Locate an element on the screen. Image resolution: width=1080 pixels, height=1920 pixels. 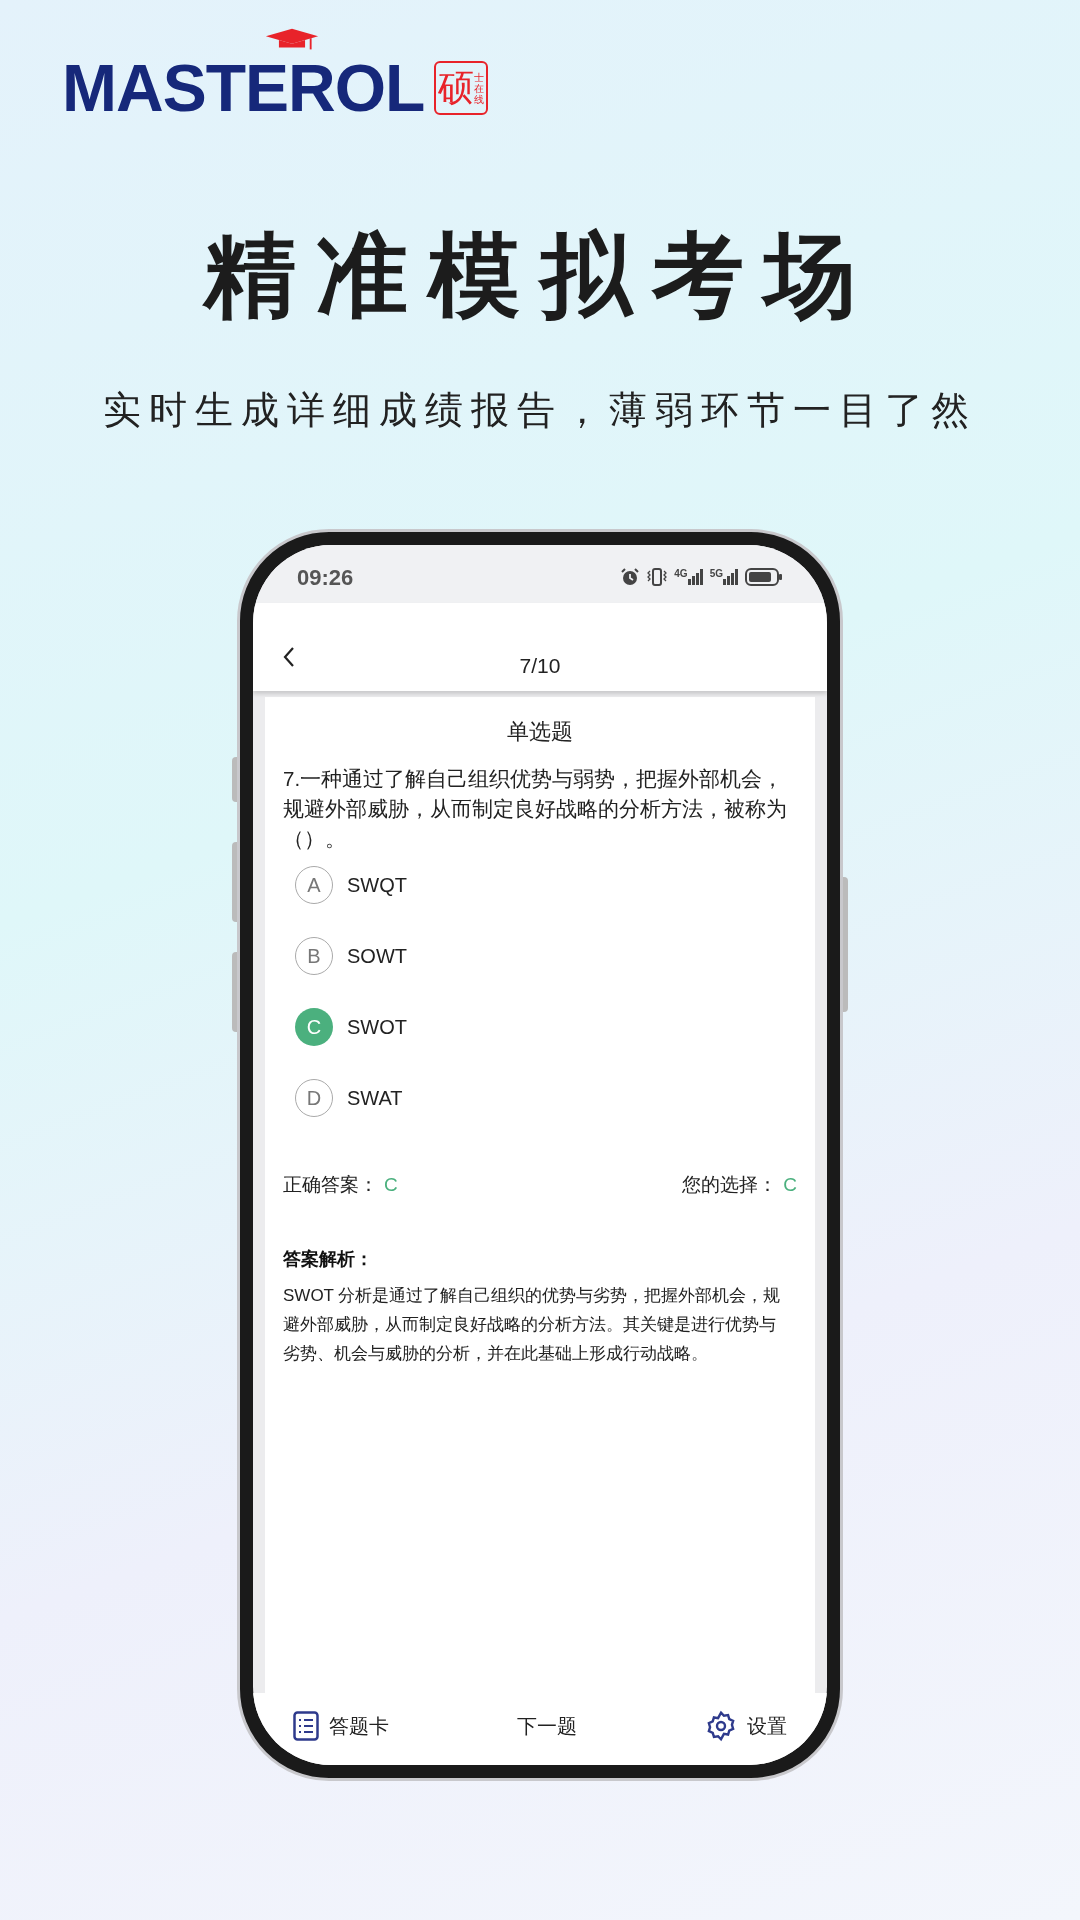
alarm-icon is located at coordinates (630, 577).